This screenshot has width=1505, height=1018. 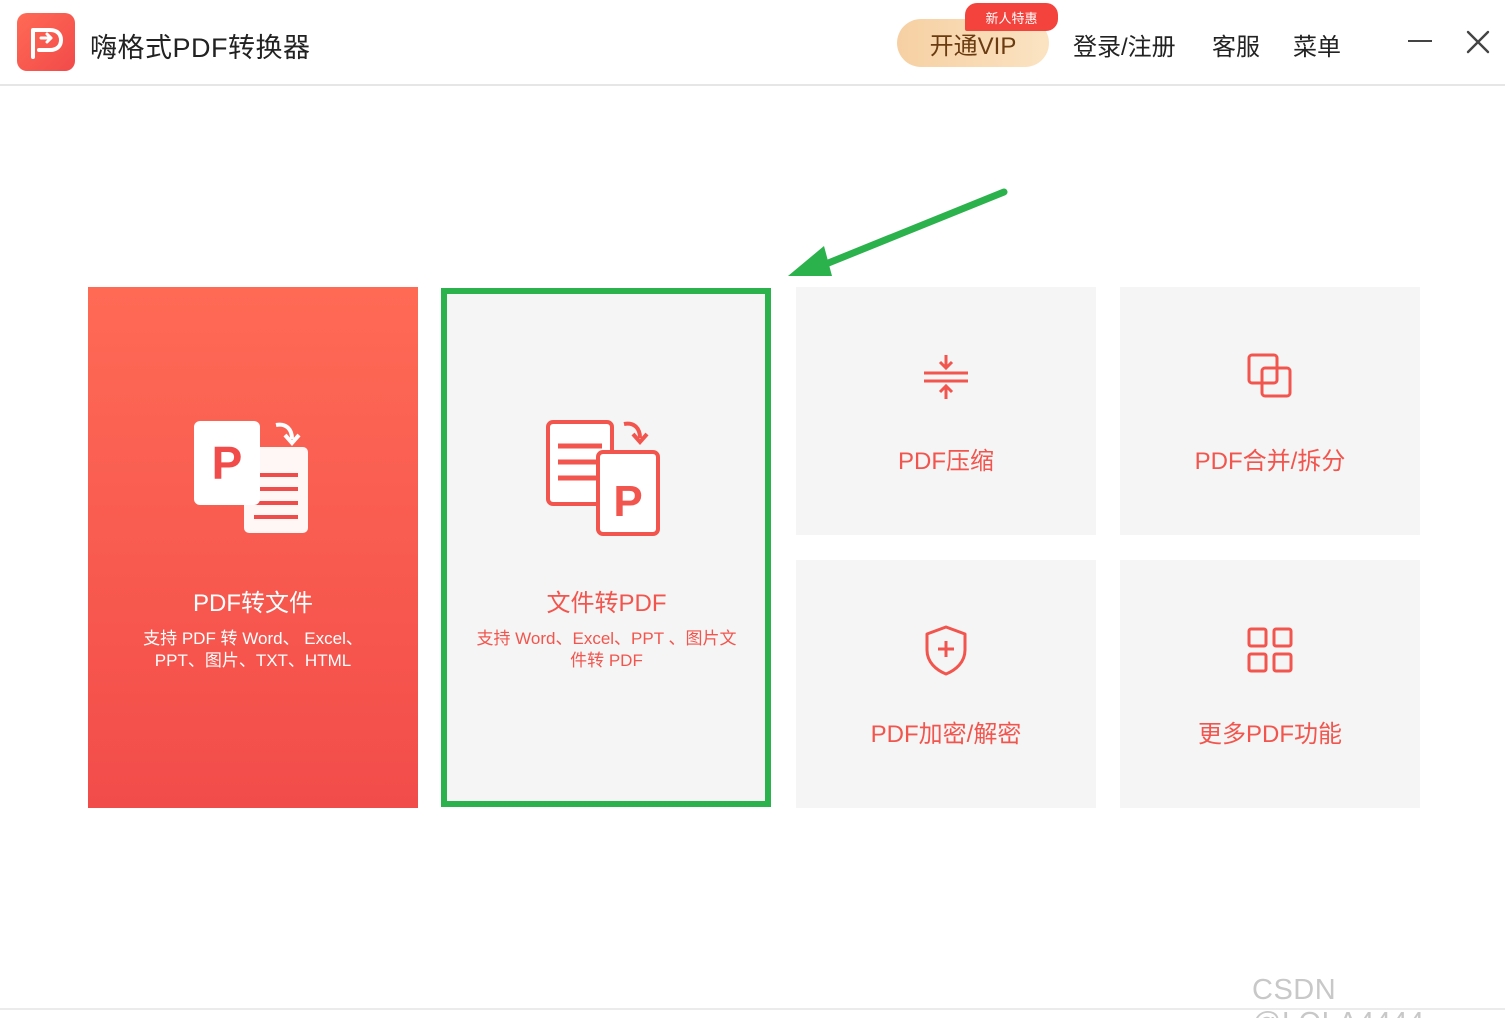 What do you see at coordinates (253, 650) in the screenshot?
I see `pdf-to-file-desc: 支持 PDF 转 Word、 Excel、 PPT、图片、TXT、HTML` at bounding box center [253, 650].